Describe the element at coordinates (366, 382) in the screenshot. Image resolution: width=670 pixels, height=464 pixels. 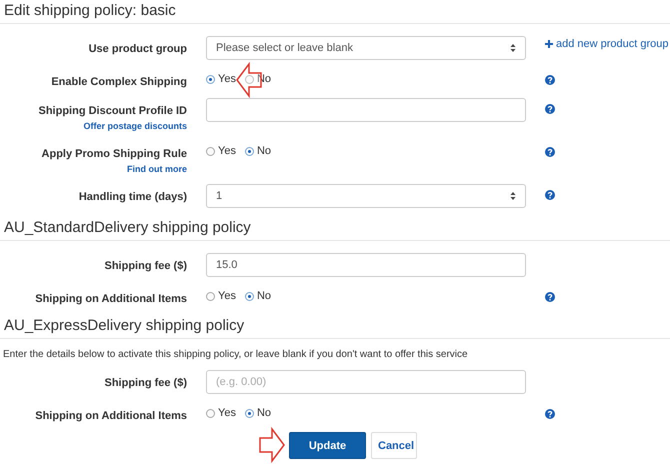
I see `input-field: (e.g. 0.00)` at that location.